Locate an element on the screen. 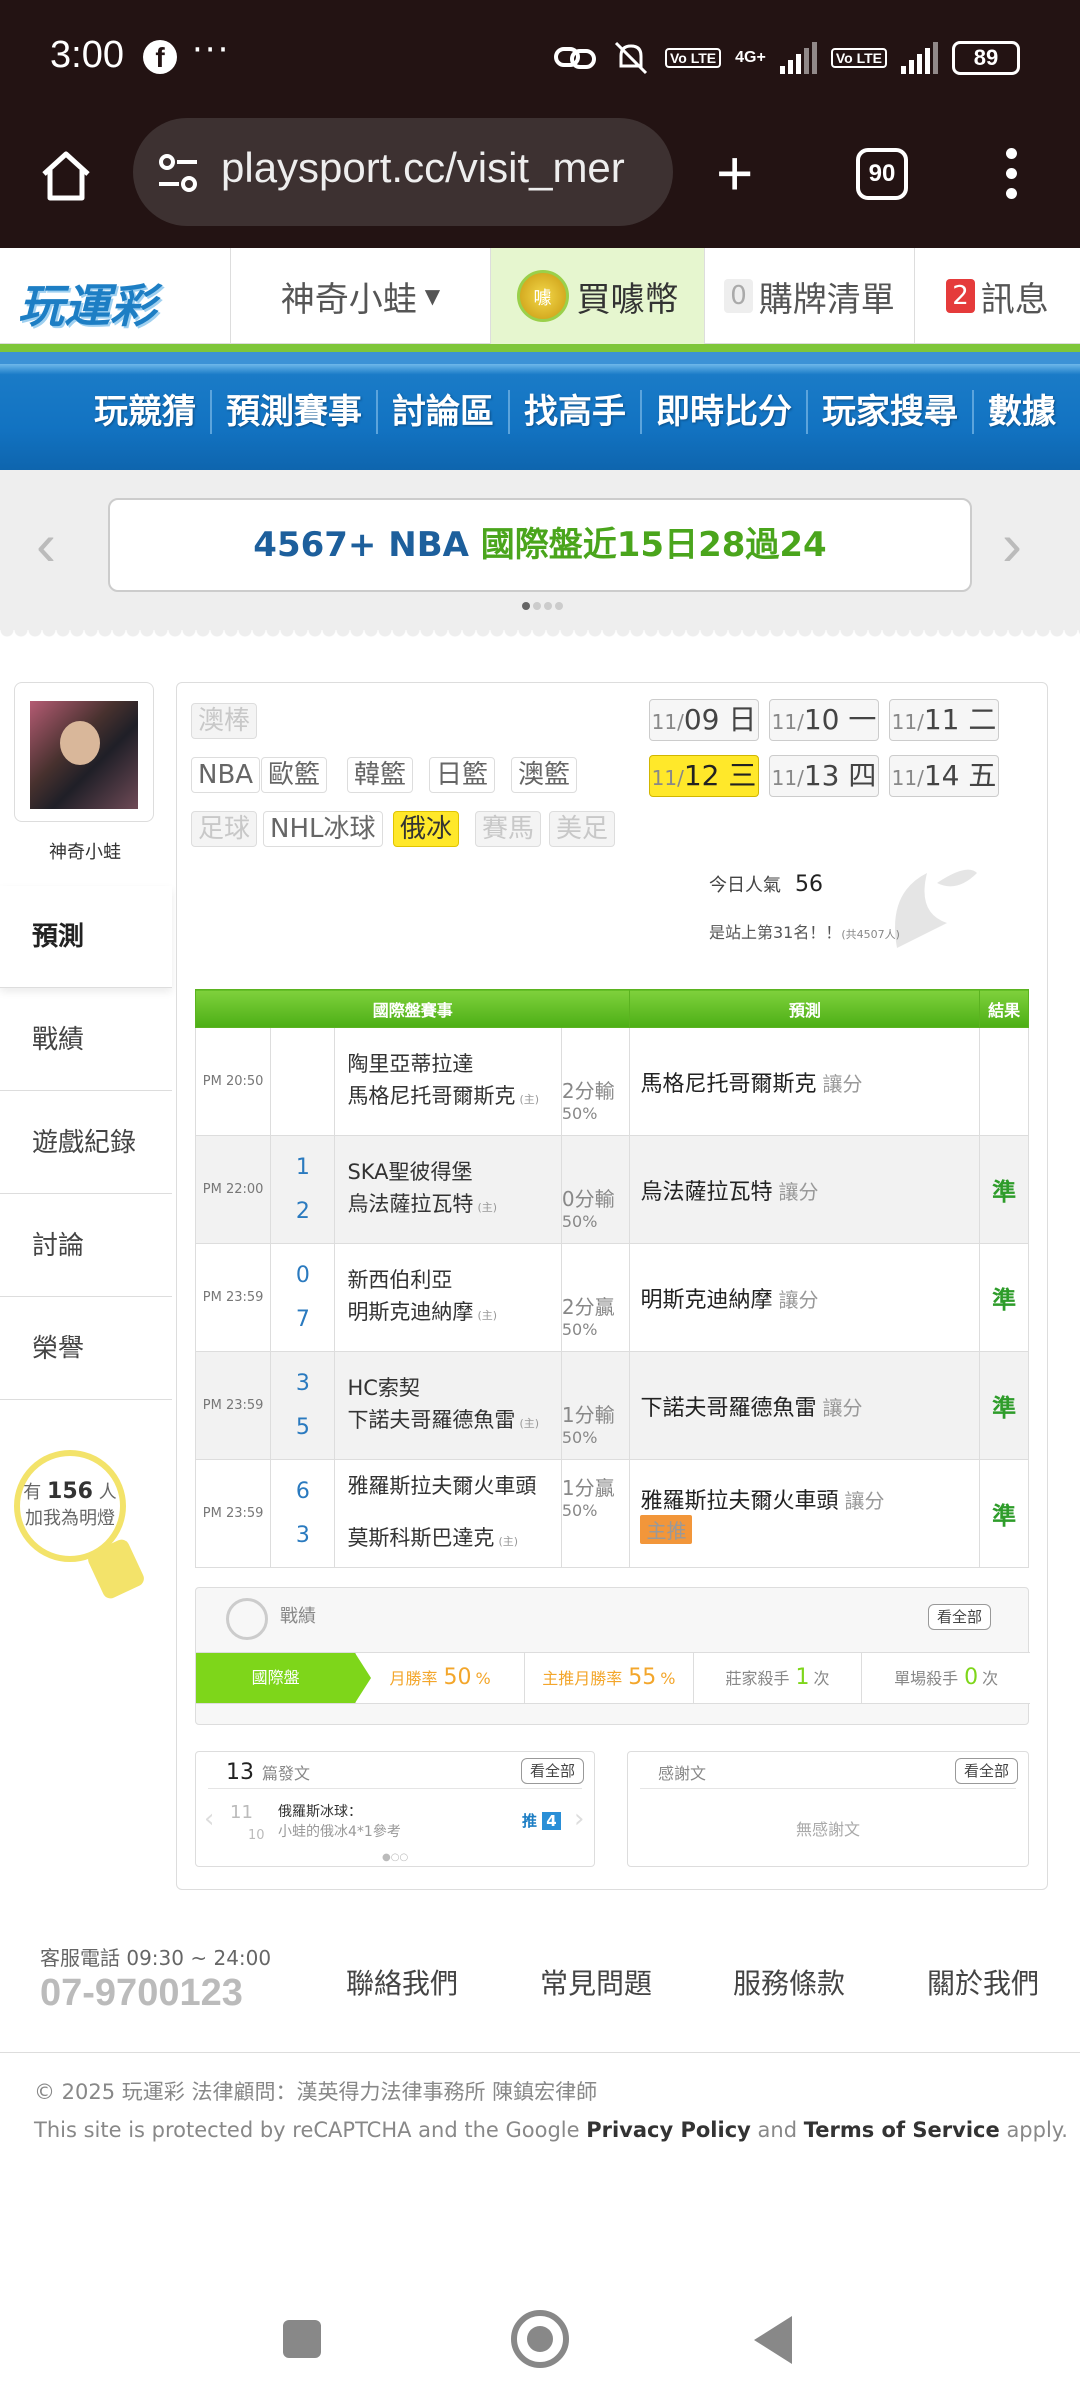 The width and height of the screenshot is (1080, 2400). url-text: playsport.cc/visit_mer is located at coordinates (441, 168).